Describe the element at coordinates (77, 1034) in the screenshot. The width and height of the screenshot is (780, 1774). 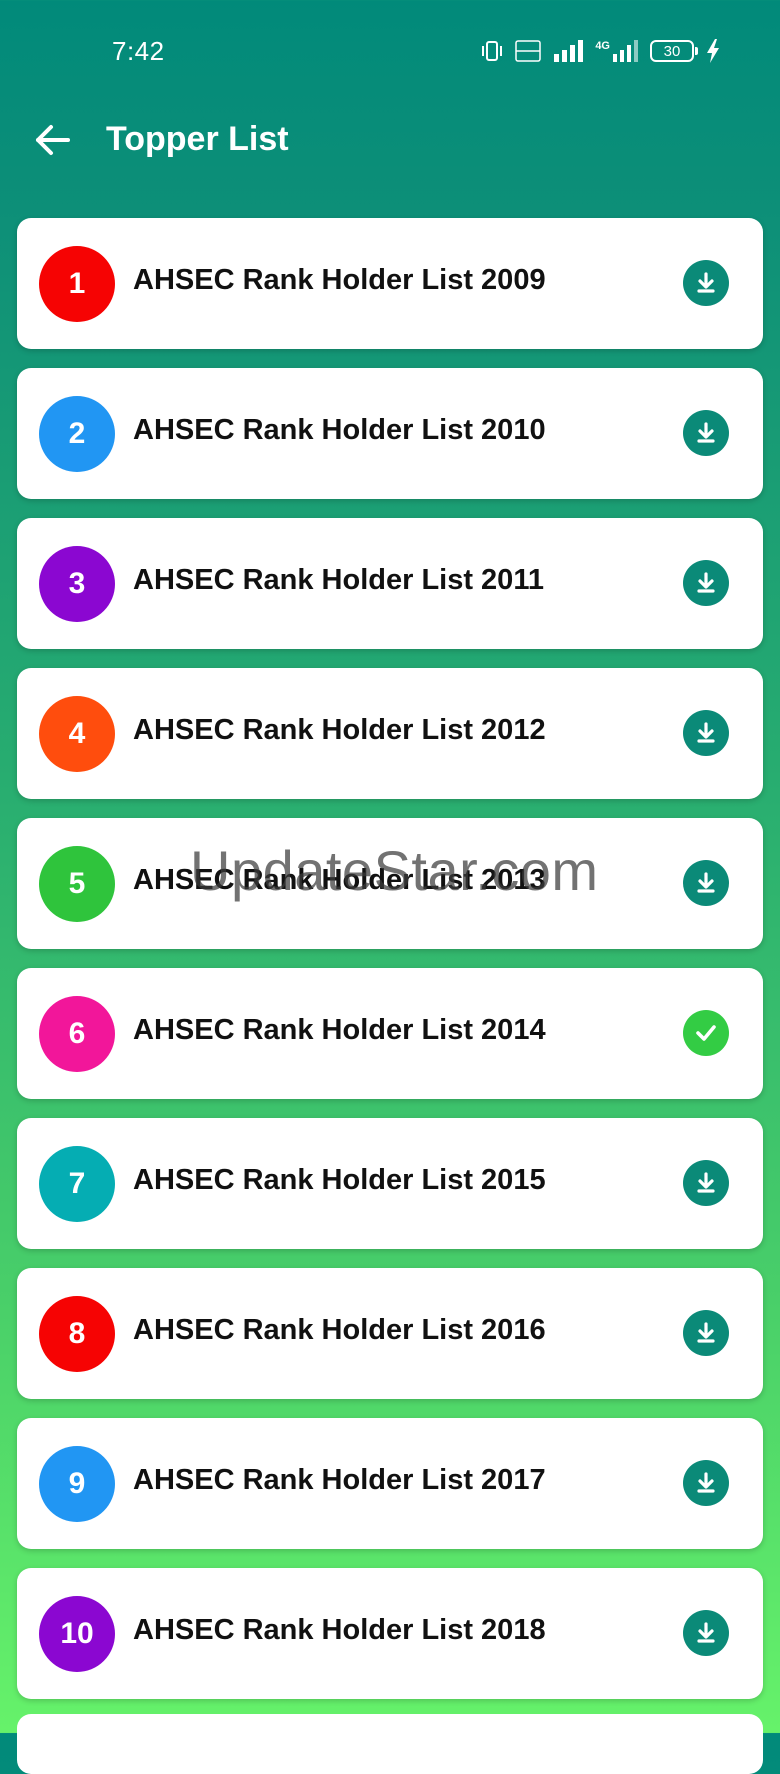
I see `rank-badge: 6` at that location.